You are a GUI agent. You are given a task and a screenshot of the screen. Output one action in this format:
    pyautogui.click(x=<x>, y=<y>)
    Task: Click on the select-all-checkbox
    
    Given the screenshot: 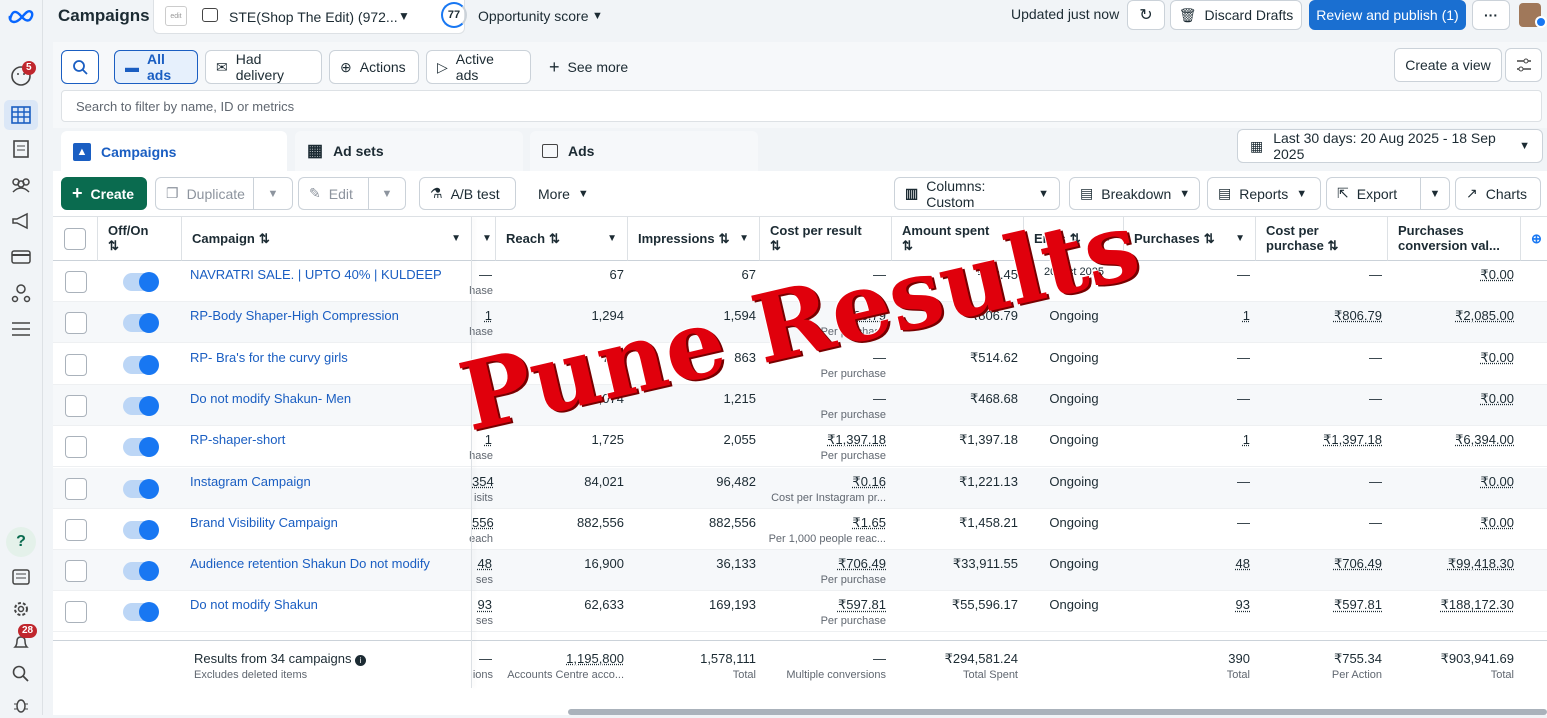 What is the action you would take?
    pyautogui.click(x=75, y=239)
    